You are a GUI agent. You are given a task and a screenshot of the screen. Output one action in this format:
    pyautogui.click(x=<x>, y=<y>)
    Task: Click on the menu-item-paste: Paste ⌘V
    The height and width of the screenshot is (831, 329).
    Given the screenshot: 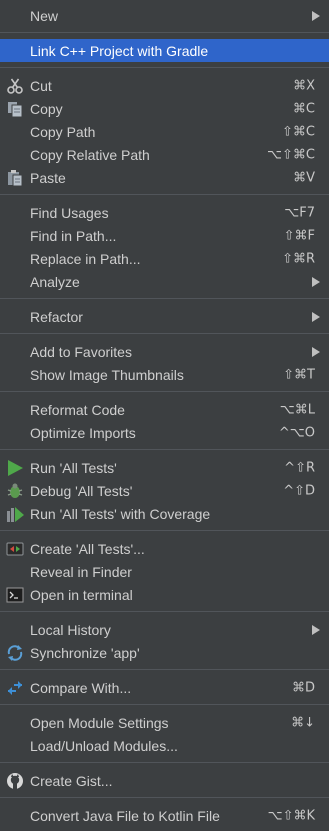 What is the action you would take?
    pyautogui.click(x=164, y=177)
    